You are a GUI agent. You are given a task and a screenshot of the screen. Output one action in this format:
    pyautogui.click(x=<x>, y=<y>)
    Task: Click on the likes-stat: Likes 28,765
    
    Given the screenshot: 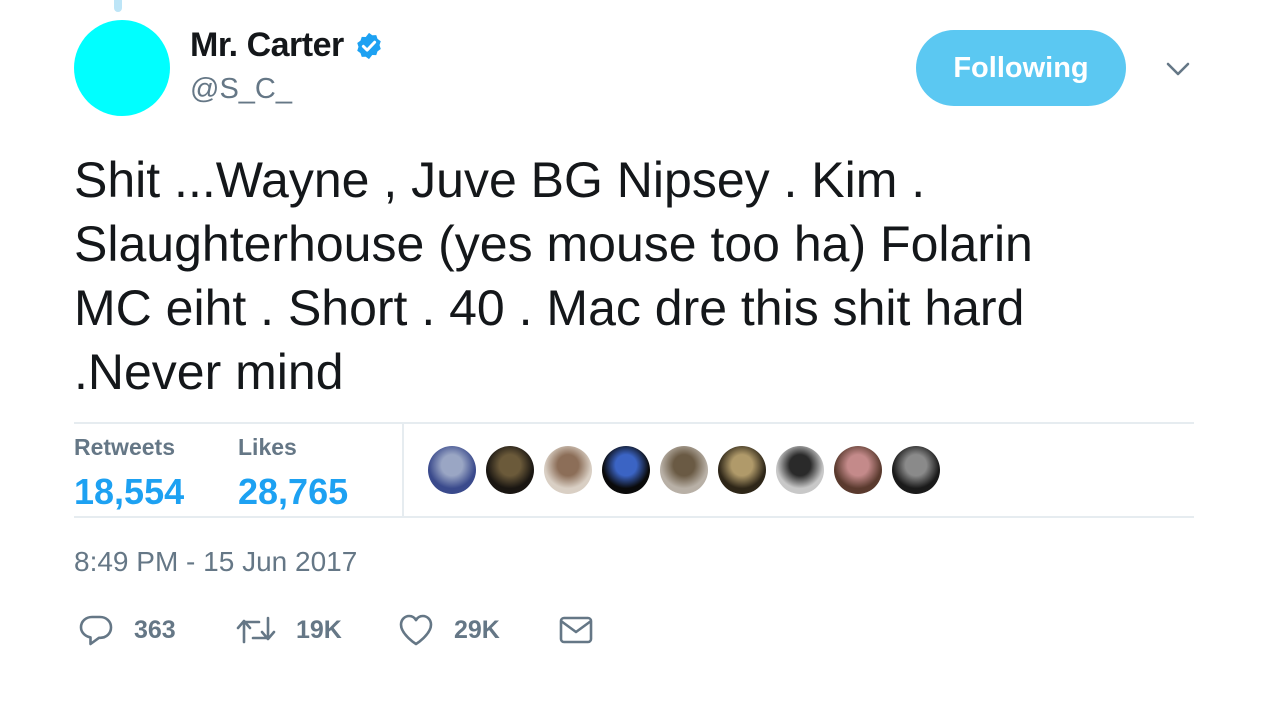 What is the action you would take?
    pyautogui.click(x=293, y=473)
    